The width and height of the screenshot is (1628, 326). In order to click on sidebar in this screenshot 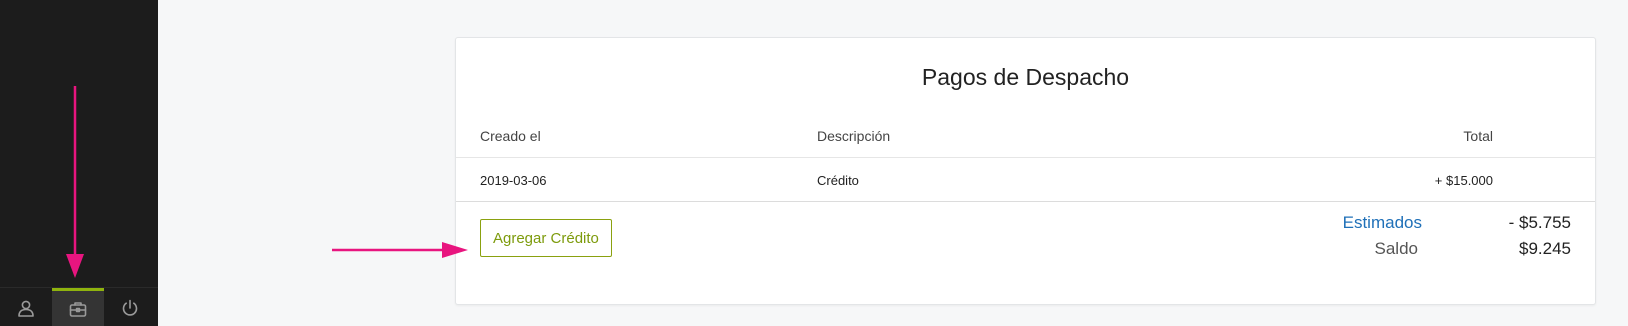, I will do `click(79, 163)`.